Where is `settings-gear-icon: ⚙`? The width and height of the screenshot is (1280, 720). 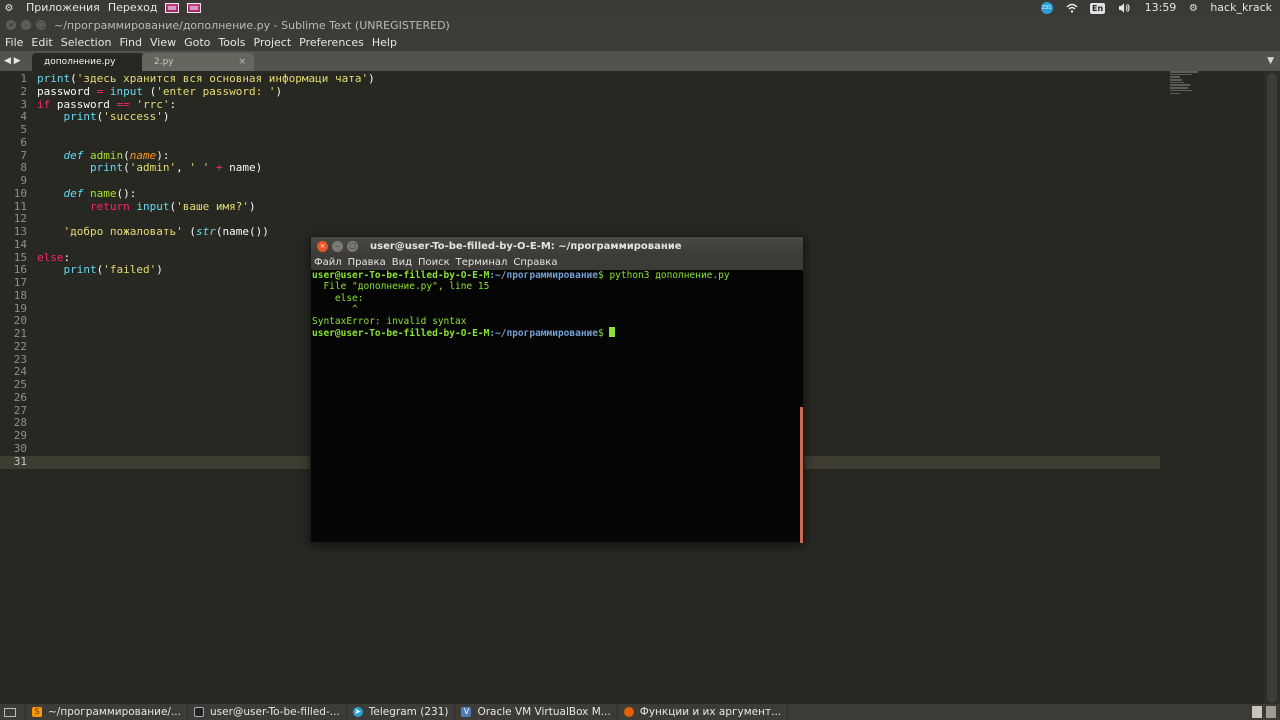 settings-gear-icon: ⚙ is located at coordinates (9, 8).